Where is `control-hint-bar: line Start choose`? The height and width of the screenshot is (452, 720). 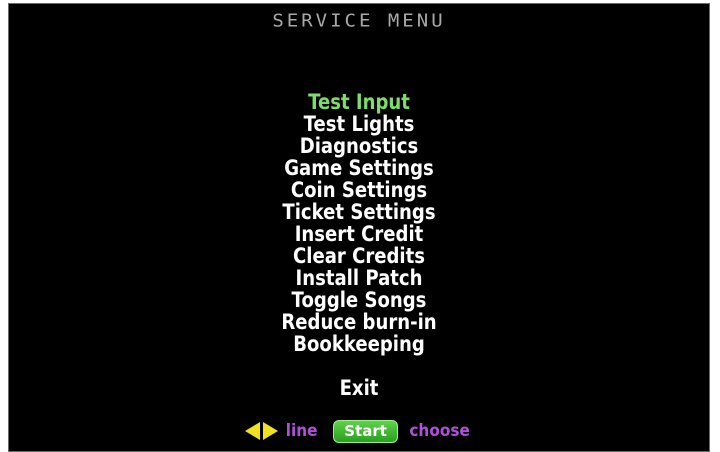
control-hint-bar: line Start choose is located at coordinates (359, 431).